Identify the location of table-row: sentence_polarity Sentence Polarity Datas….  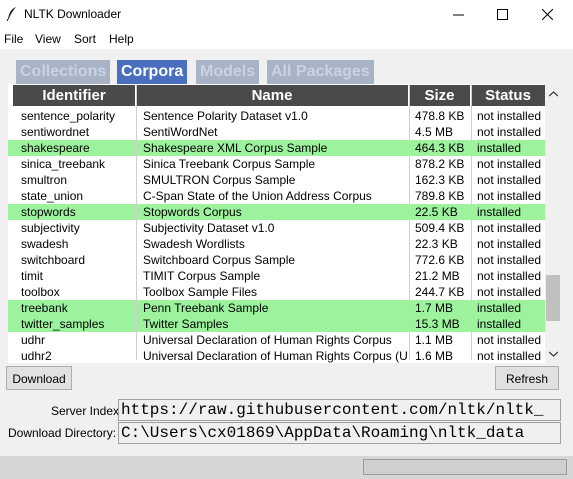
(276, 116).